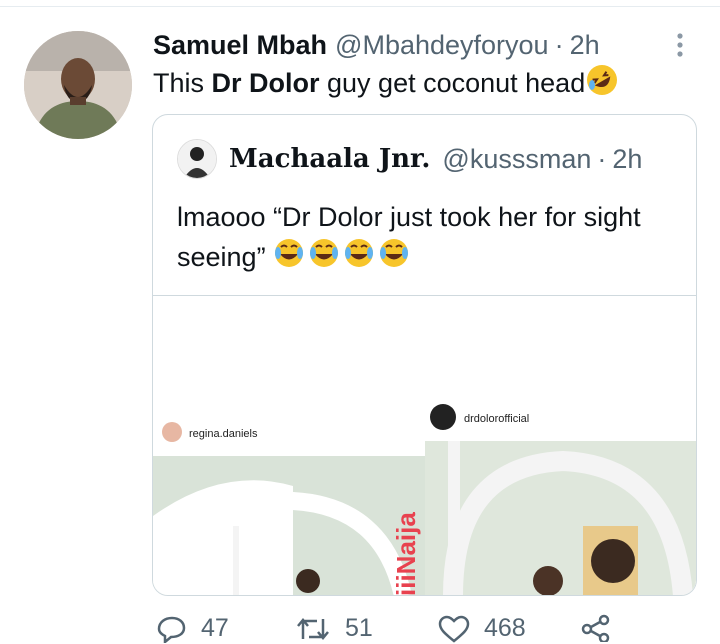  I want to click on tweet-text-suffix: guy get coconut head, so click(452, 82).